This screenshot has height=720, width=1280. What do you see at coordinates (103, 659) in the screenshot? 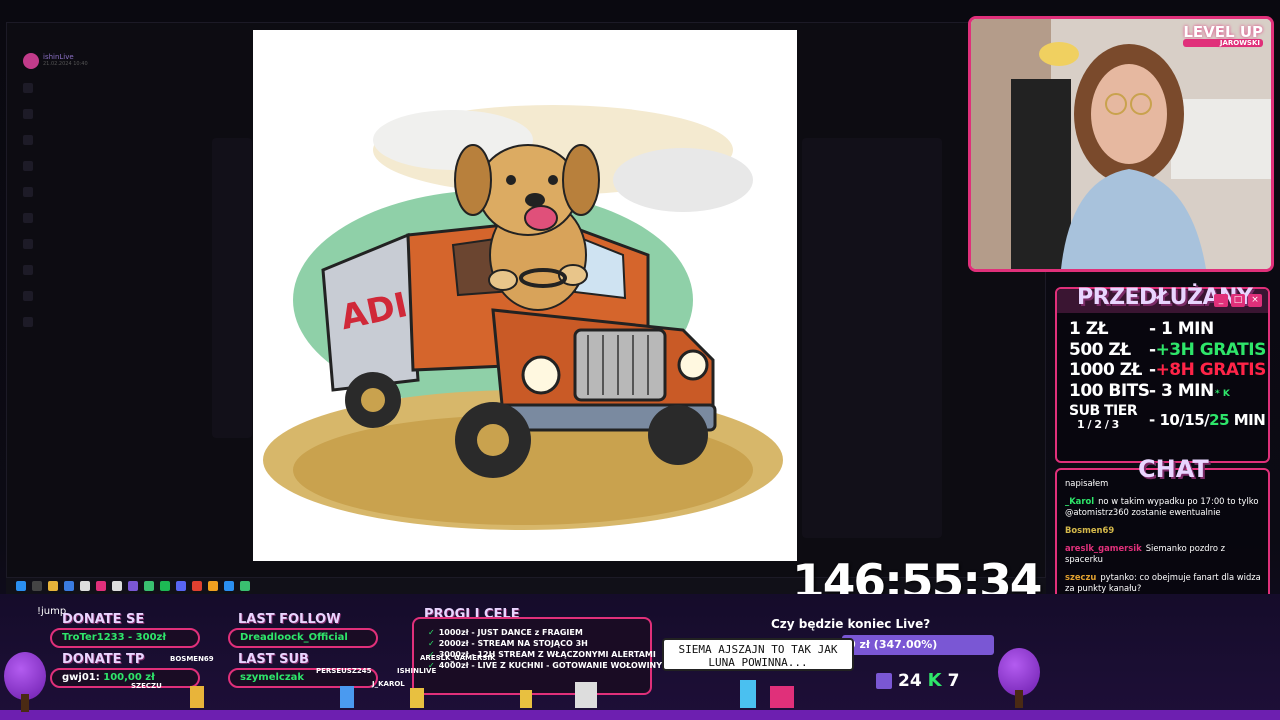
I see `donate-tp-label: DONATE TP` at bounding box center [103, 659].